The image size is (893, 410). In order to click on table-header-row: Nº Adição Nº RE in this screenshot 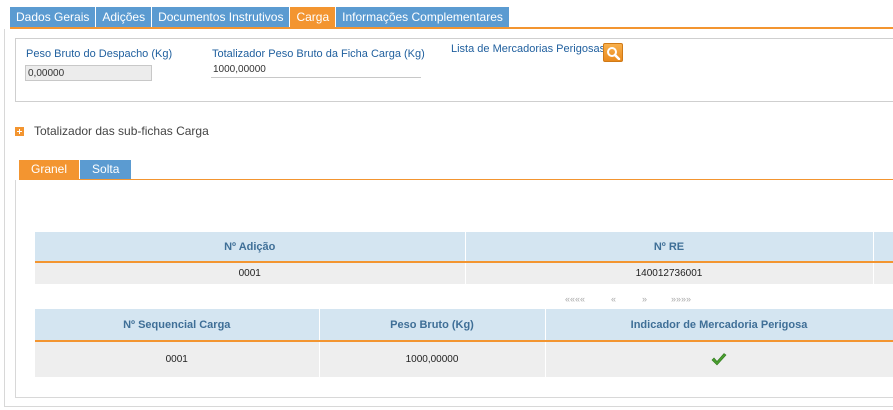, I will do `click(464, 247)`.